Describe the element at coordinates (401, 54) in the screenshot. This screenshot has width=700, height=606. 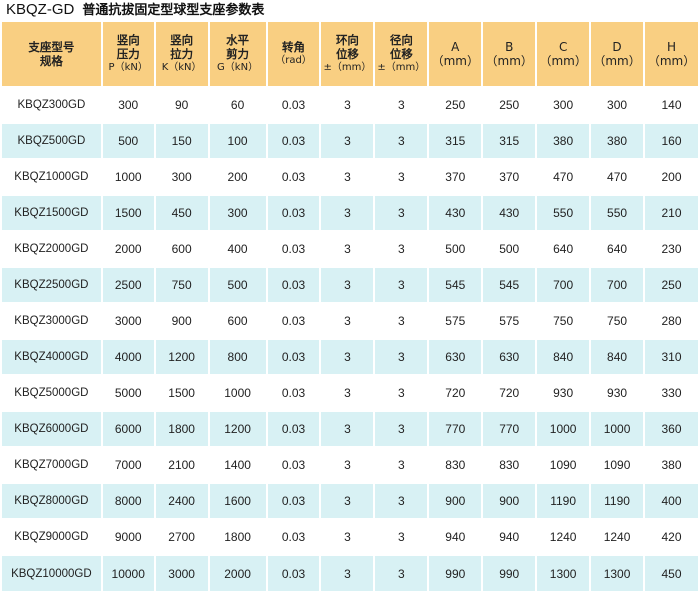
I see `header-radial-disp: 径向 位移 ±（mm）` at that location.